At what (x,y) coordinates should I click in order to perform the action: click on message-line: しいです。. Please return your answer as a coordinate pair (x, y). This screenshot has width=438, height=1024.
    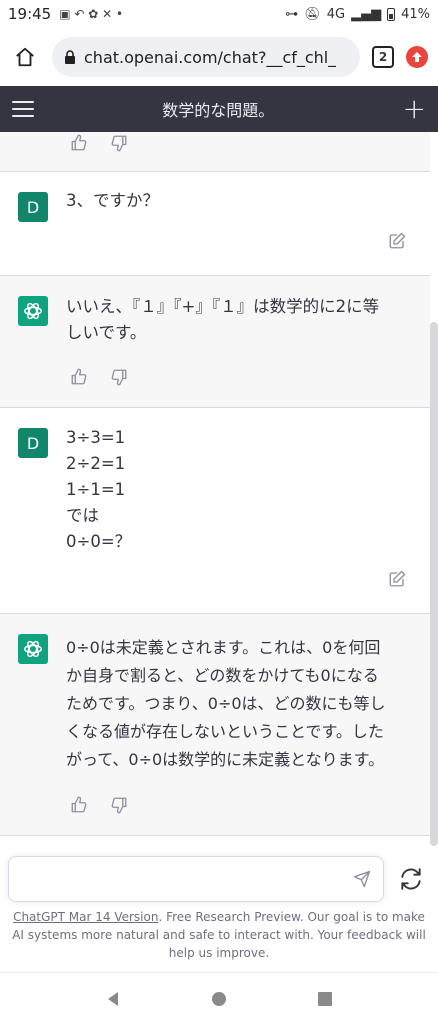
    Looking at the image, I should click on (106, 332).